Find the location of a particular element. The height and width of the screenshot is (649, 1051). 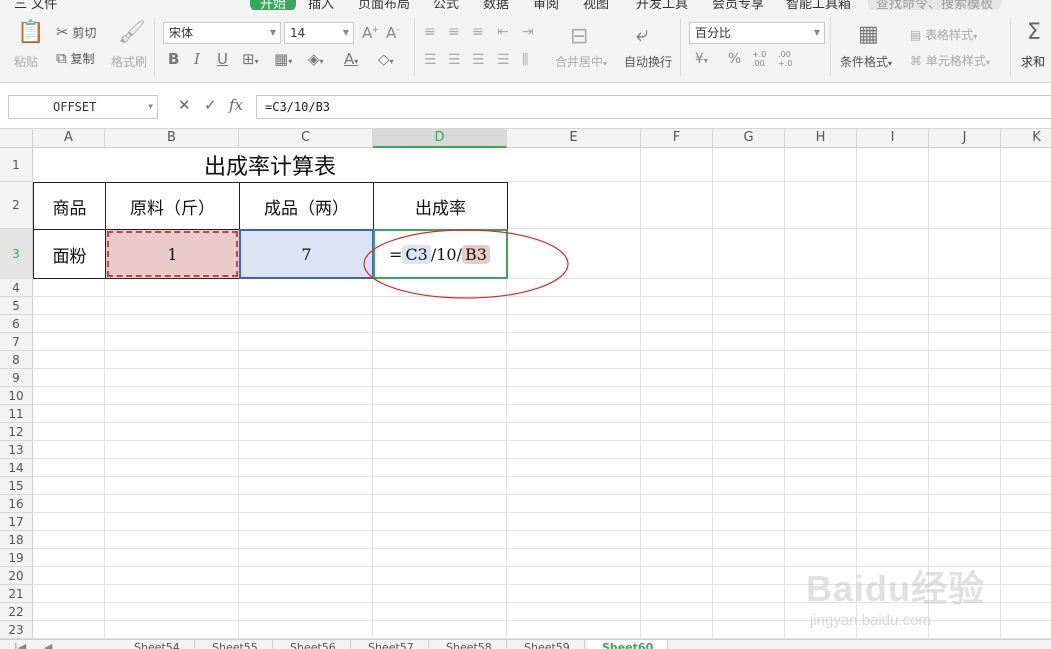

underline-button: U is located at coordinates (222, 59).